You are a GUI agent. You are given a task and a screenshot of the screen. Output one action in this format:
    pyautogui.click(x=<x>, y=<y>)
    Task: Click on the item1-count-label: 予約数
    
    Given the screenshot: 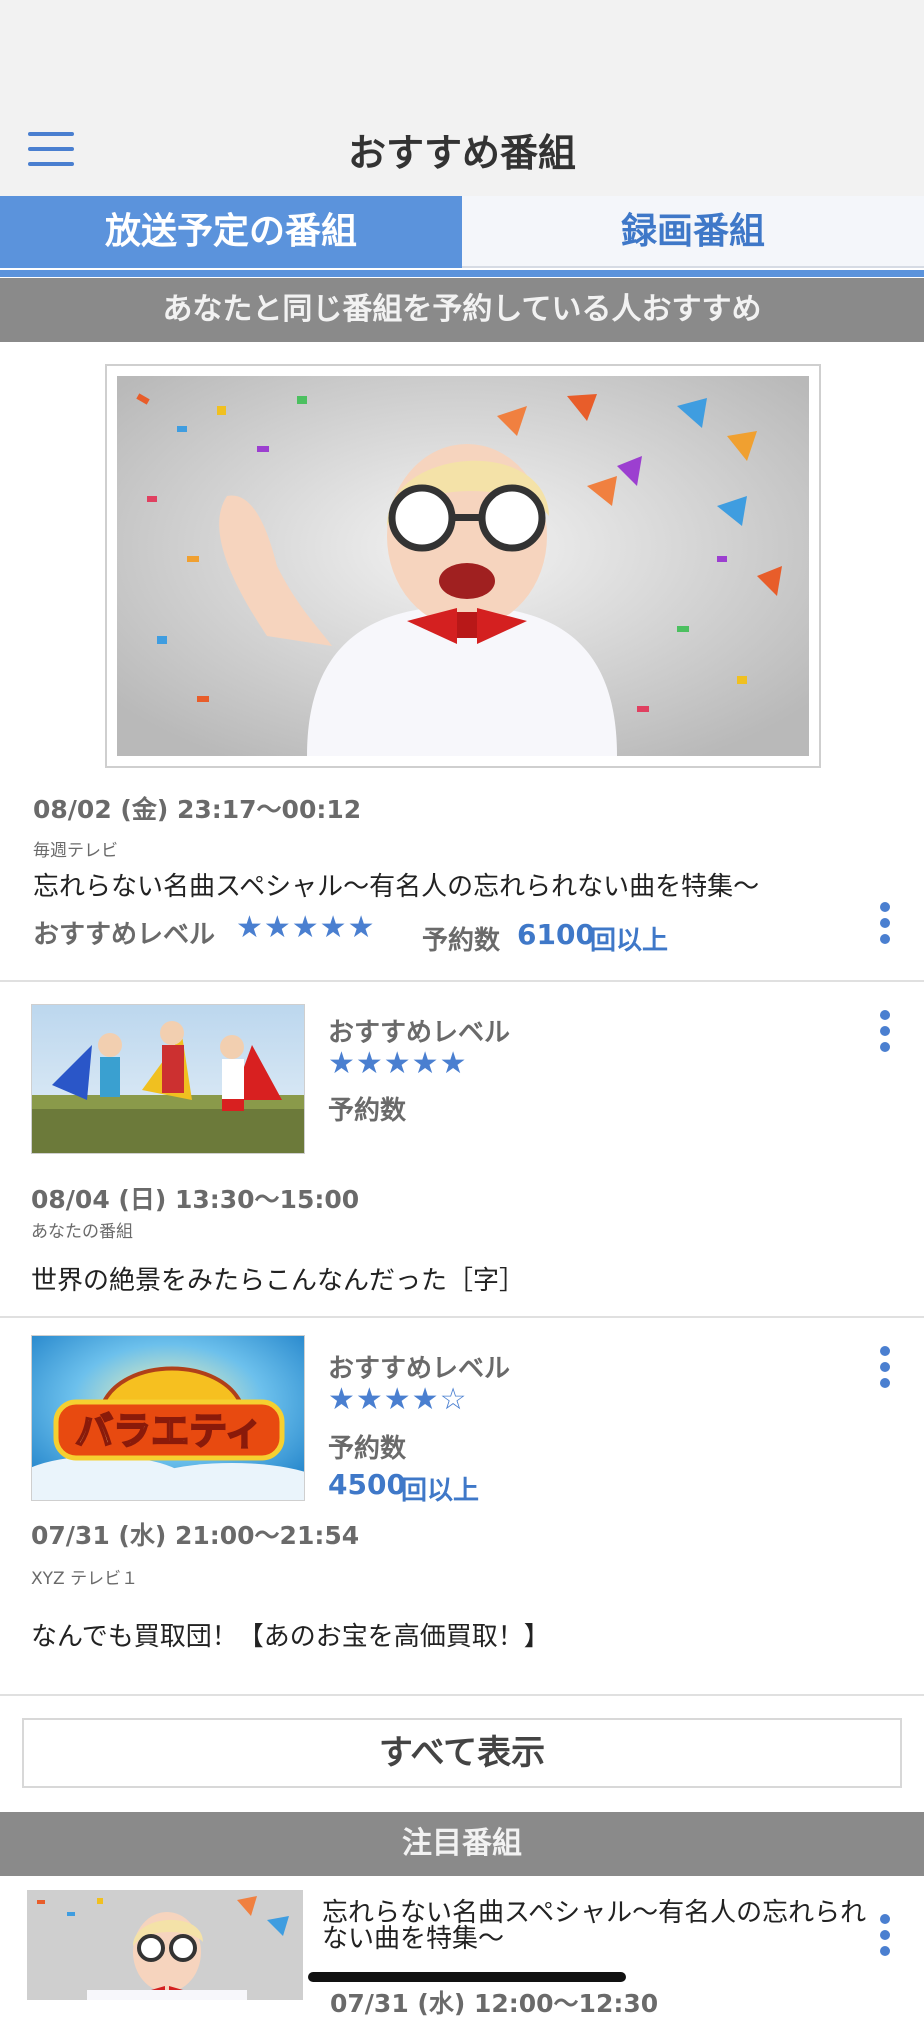 What is the action you would take?
    pyautogui.click(x=367, y=1111)
    